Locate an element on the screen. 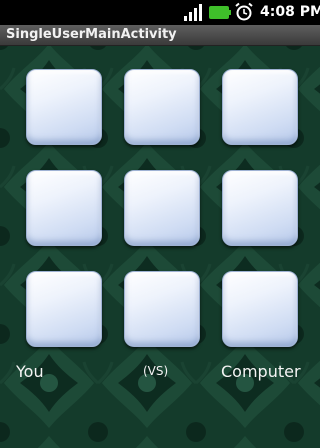  status-time: 4:08 PM is located at coordinates (290, 12).